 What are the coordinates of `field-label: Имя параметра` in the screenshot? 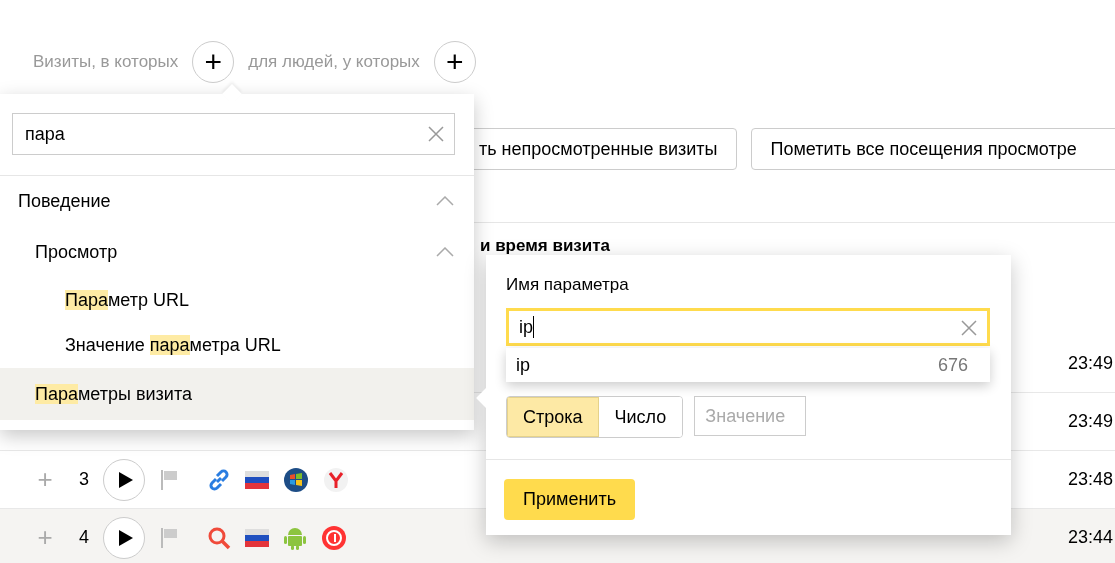 It's located at (568, 285).